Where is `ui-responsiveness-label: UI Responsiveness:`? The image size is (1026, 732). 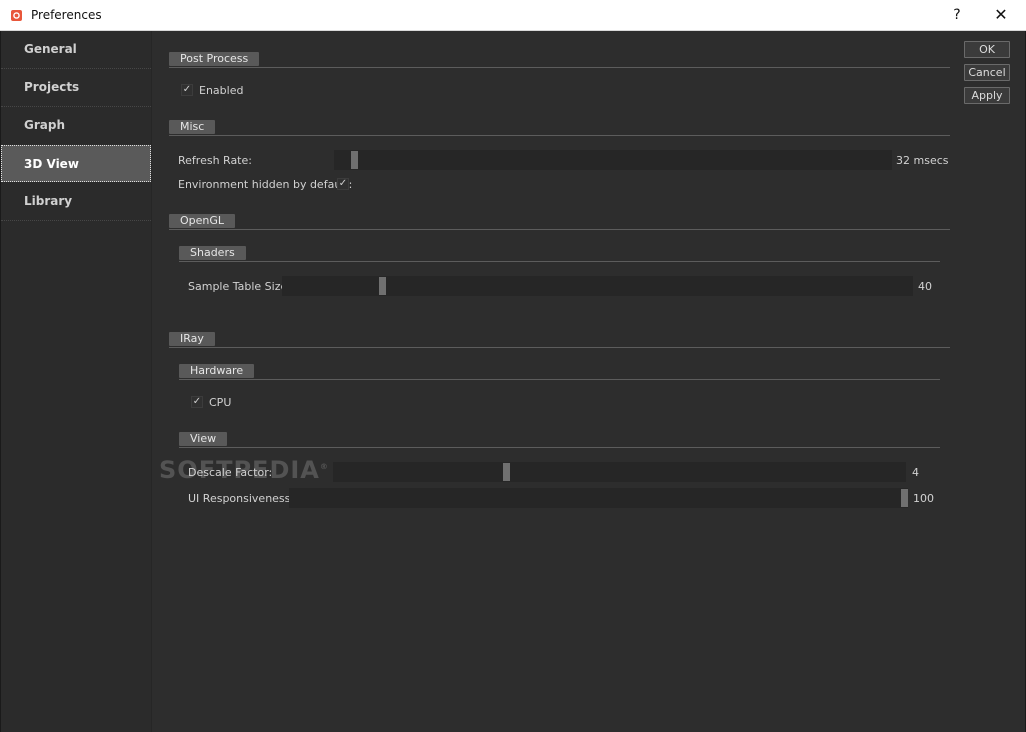 ui-responsiveness-label: UI Responsiveness: is located at coordinates (241, 498).